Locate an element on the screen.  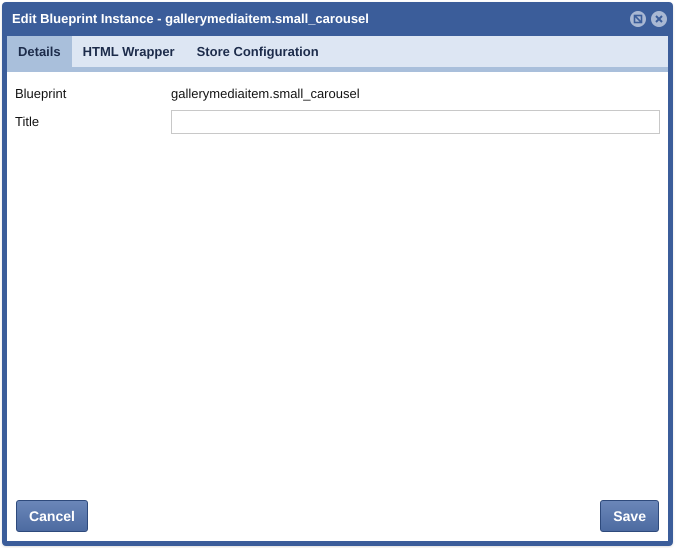
input-field is located at coordinates (415, 122).